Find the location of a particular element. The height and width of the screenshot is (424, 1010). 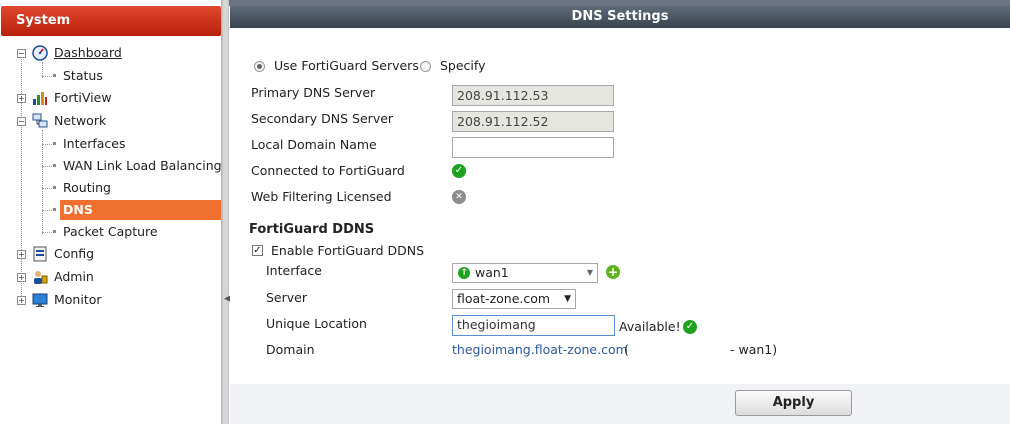

specify-radio is located at coordinates (425, 66).